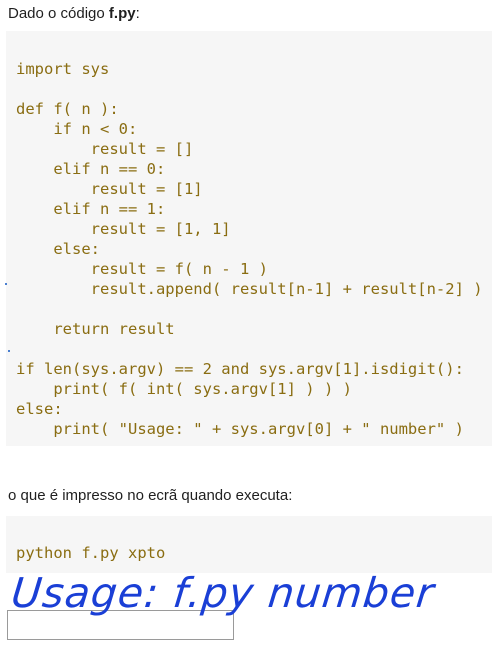 This screenshot has height=646, width=492. I want to click on code-line-1: import sys, so click(63, 69).